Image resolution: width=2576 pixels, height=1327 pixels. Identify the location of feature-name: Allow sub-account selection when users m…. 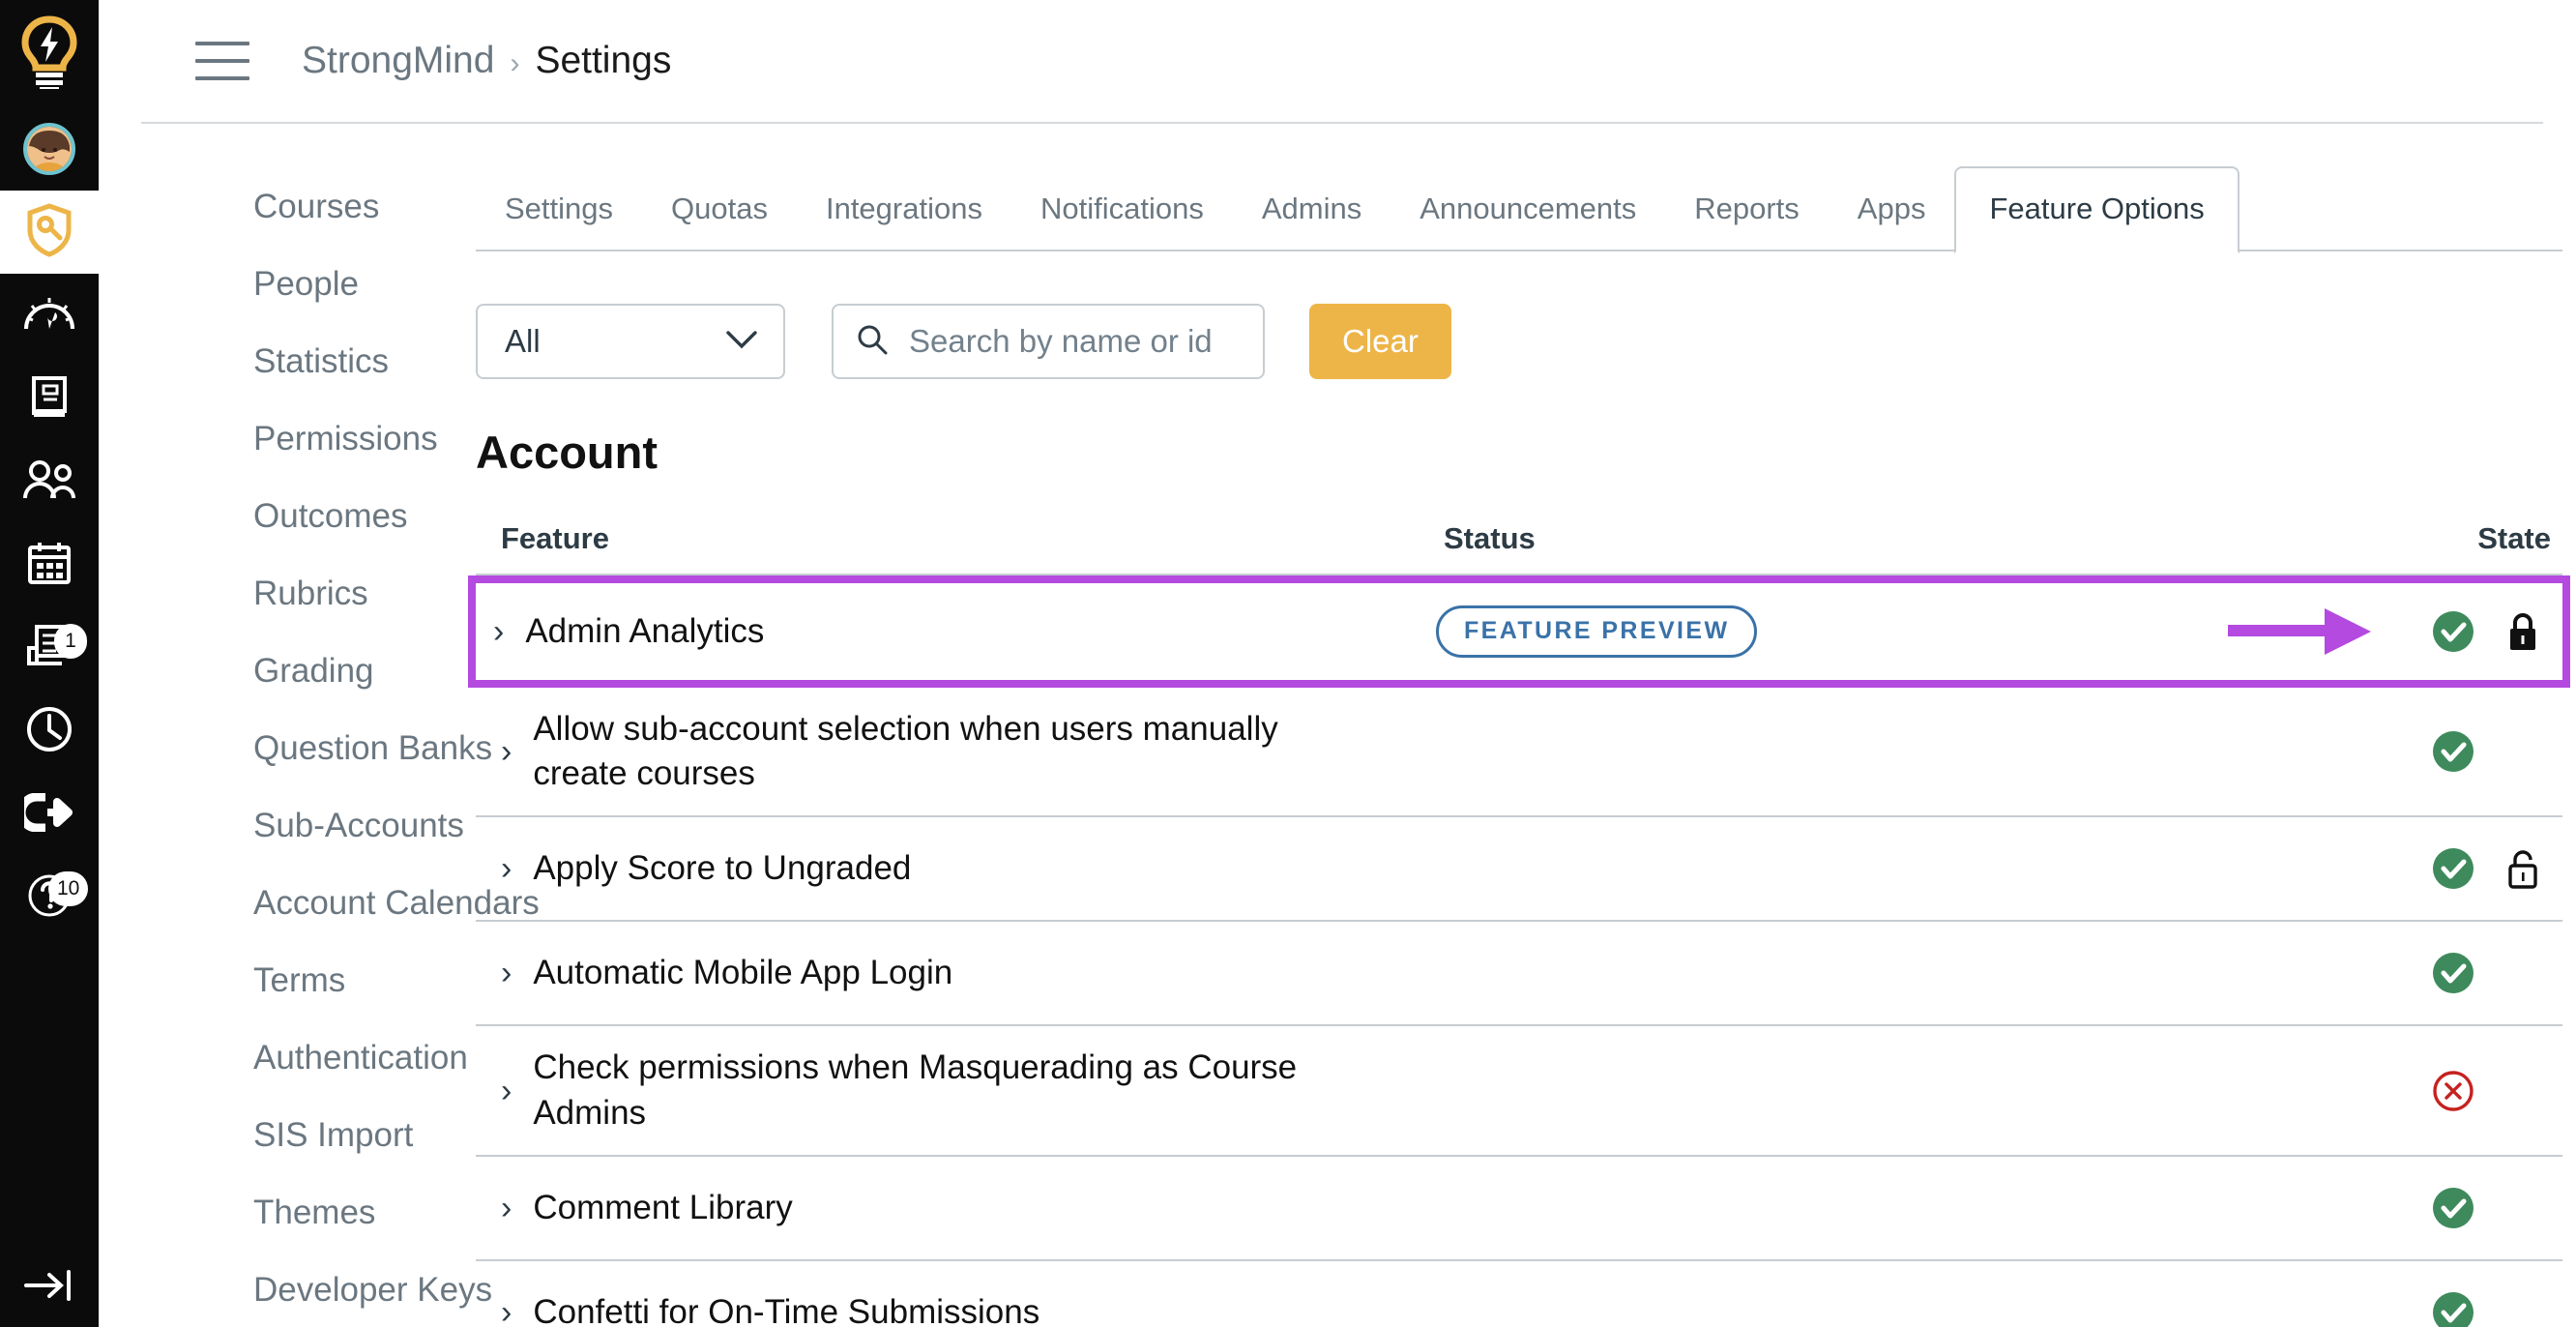
(905, 751).